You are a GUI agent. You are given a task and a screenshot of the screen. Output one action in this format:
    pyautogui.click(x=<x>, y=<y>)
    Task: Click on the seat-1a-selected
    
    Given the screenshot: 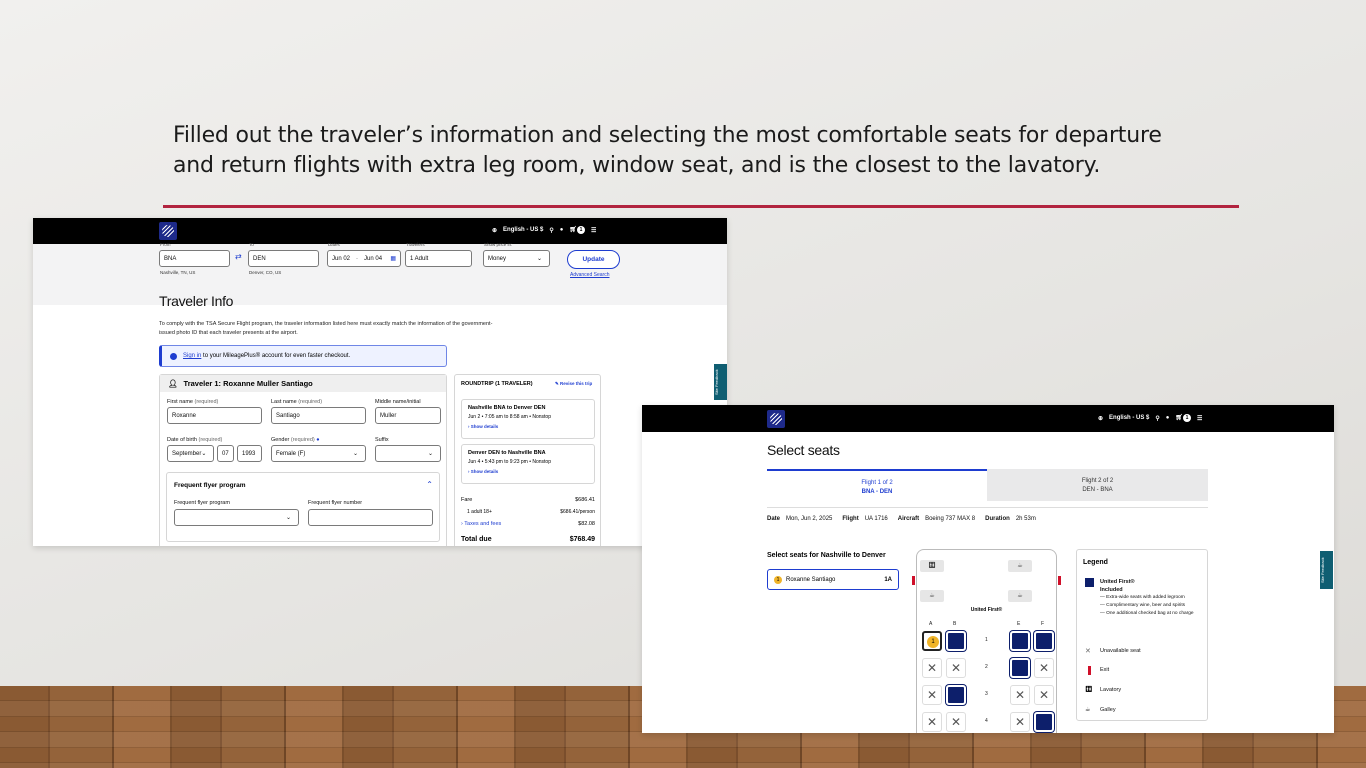 What is the action you would take?
    pyautogui.click(x=932, y=641)
    